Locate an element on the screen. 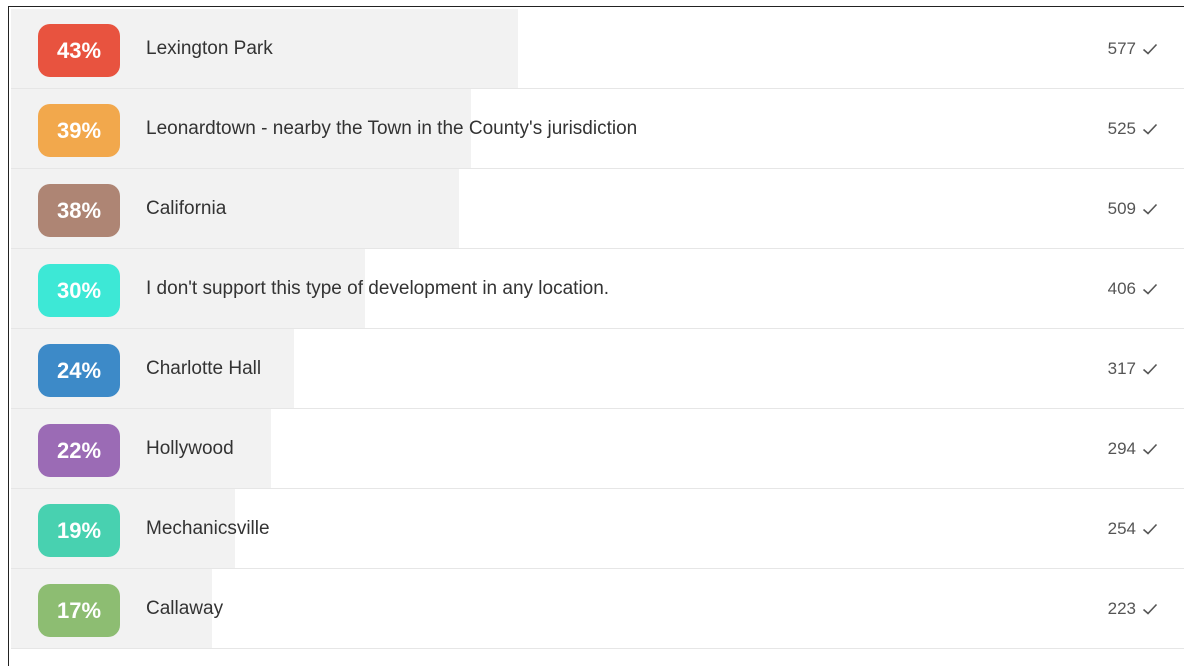 Image resolution: width=1184 pixels, height=666 pixels. vote-count: 577 is located at coordinates (1133, 49).